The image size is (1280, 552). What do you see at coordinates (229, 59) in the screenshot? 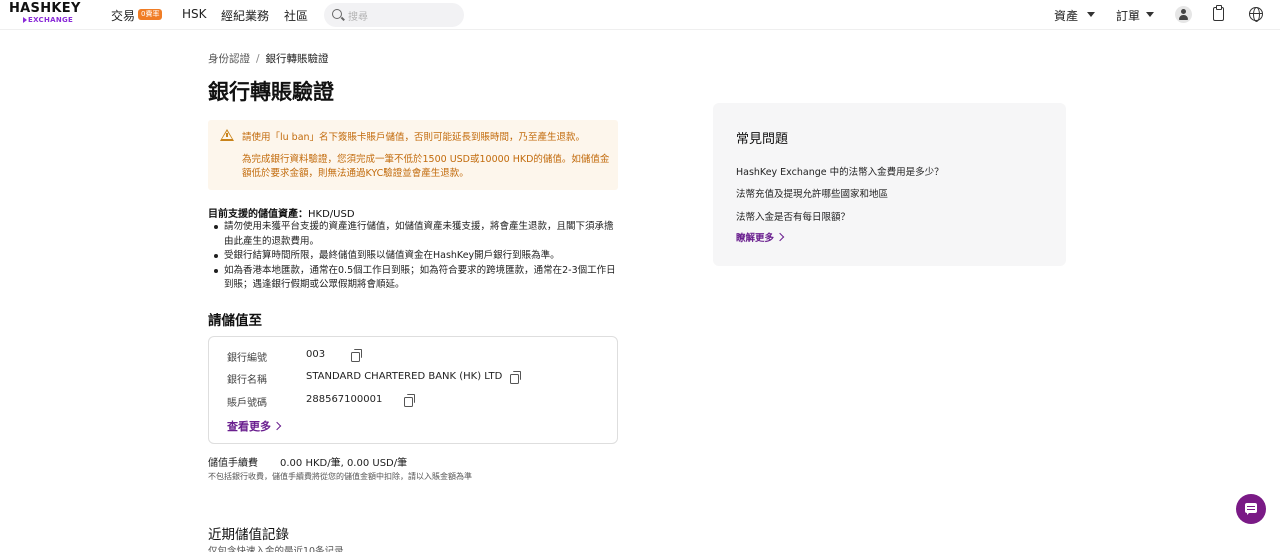
I see `breadcrumb-identity: 身份認證` at bounding box center [229, 59].